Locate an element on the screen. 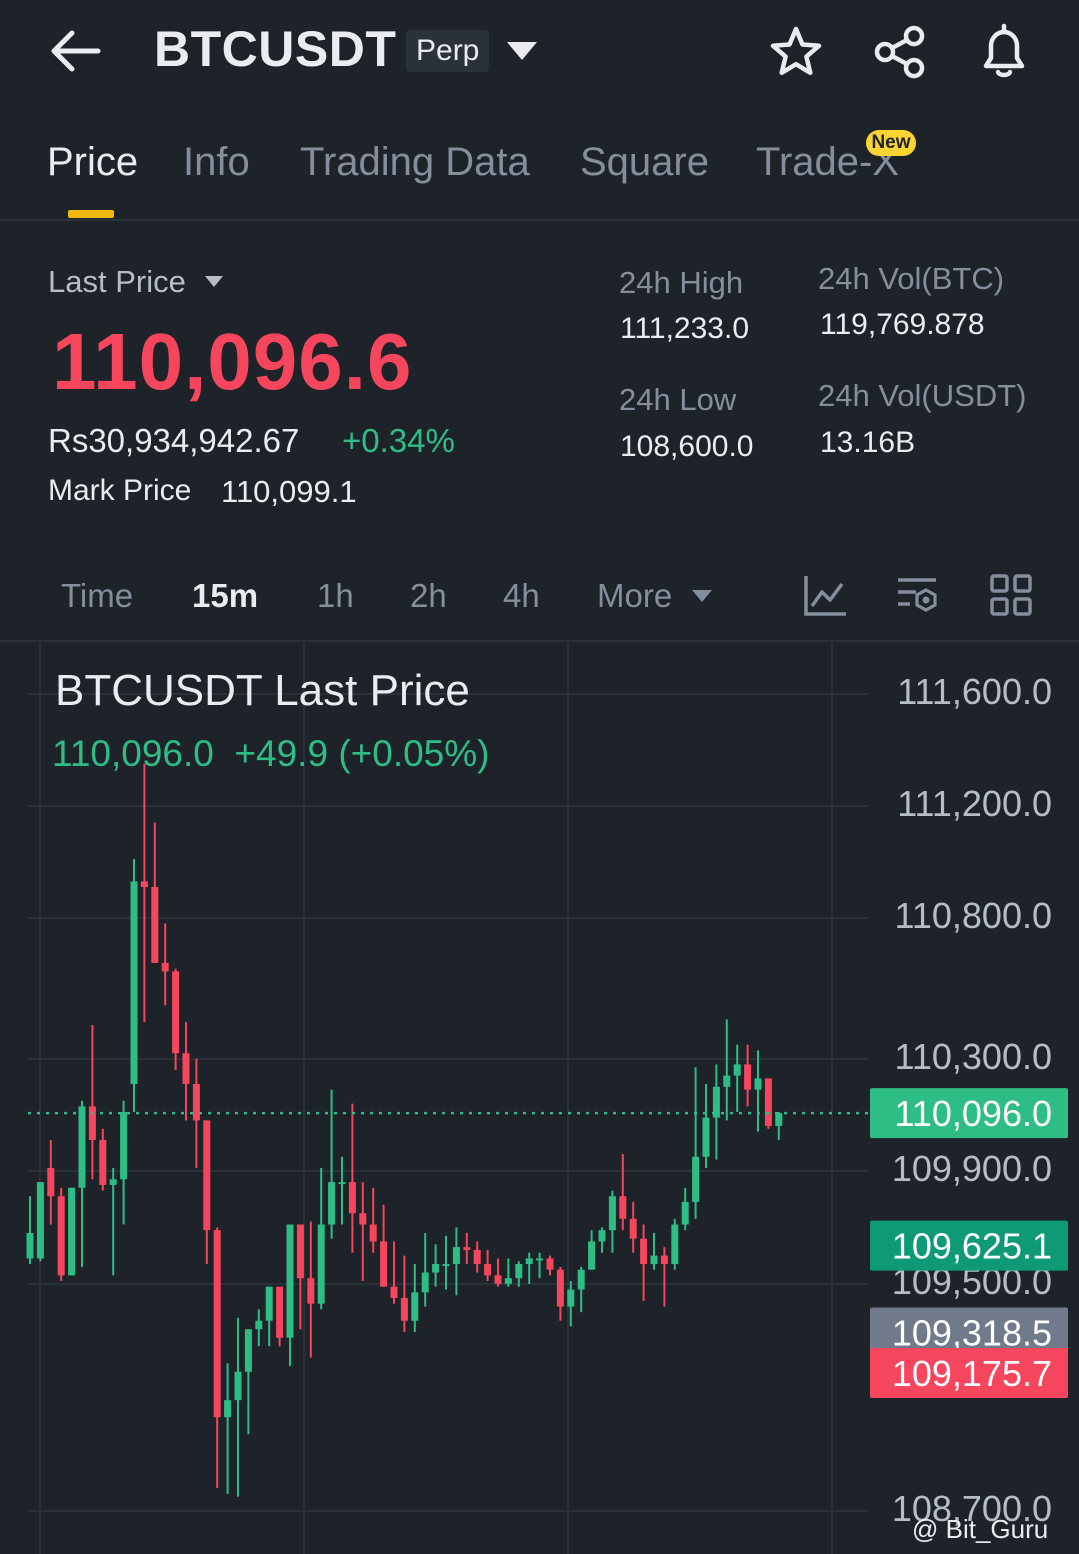 This screenshot has width=1079, height=1554. interval-2h: 2h is located at coordinates (428, 596).